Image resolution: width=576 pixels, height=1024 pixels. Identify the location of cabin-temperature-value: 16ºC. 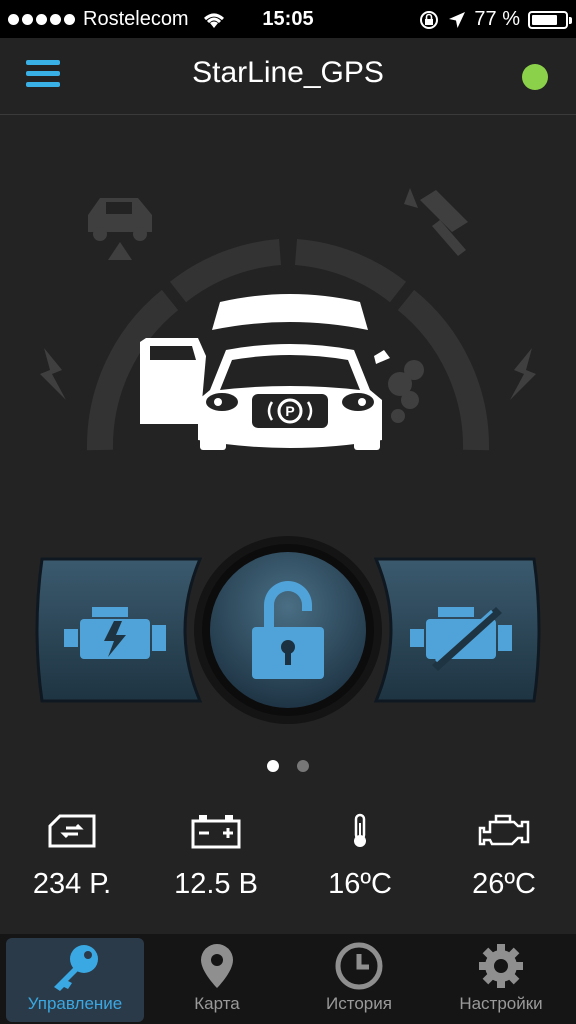
(360, 884).